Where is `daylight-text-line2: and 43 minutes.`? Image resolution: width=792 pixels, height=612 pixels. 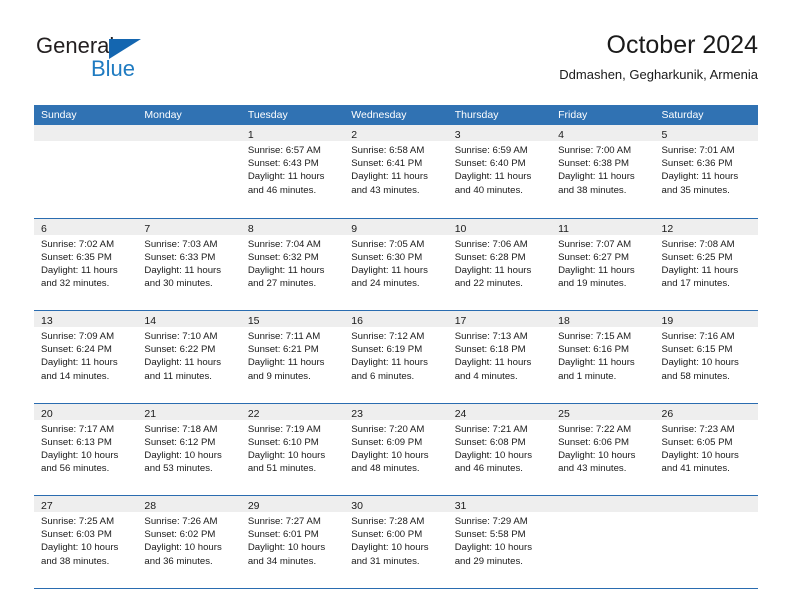 daylight-text-line2: and 43 minutes. is located at coordinates (385, 190).